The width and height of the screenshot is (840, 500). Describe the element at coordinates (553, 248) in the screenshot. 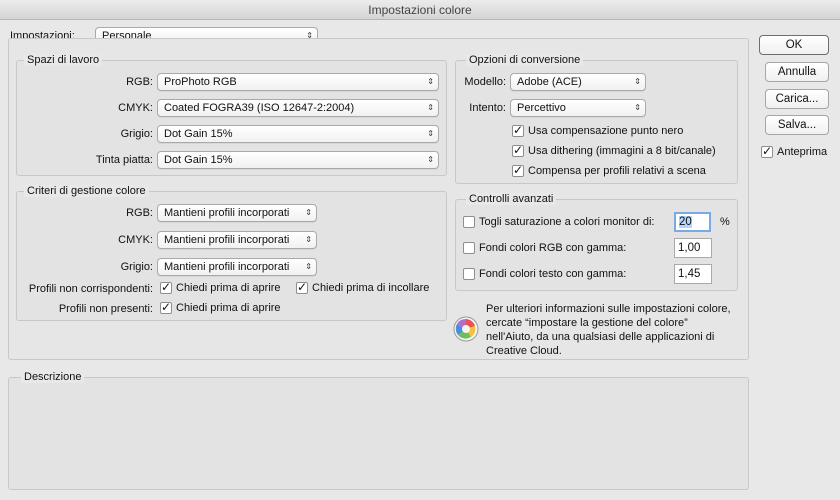

I see `rgb-gamma-label: Fondi colori RGB con gamma:` at that location.